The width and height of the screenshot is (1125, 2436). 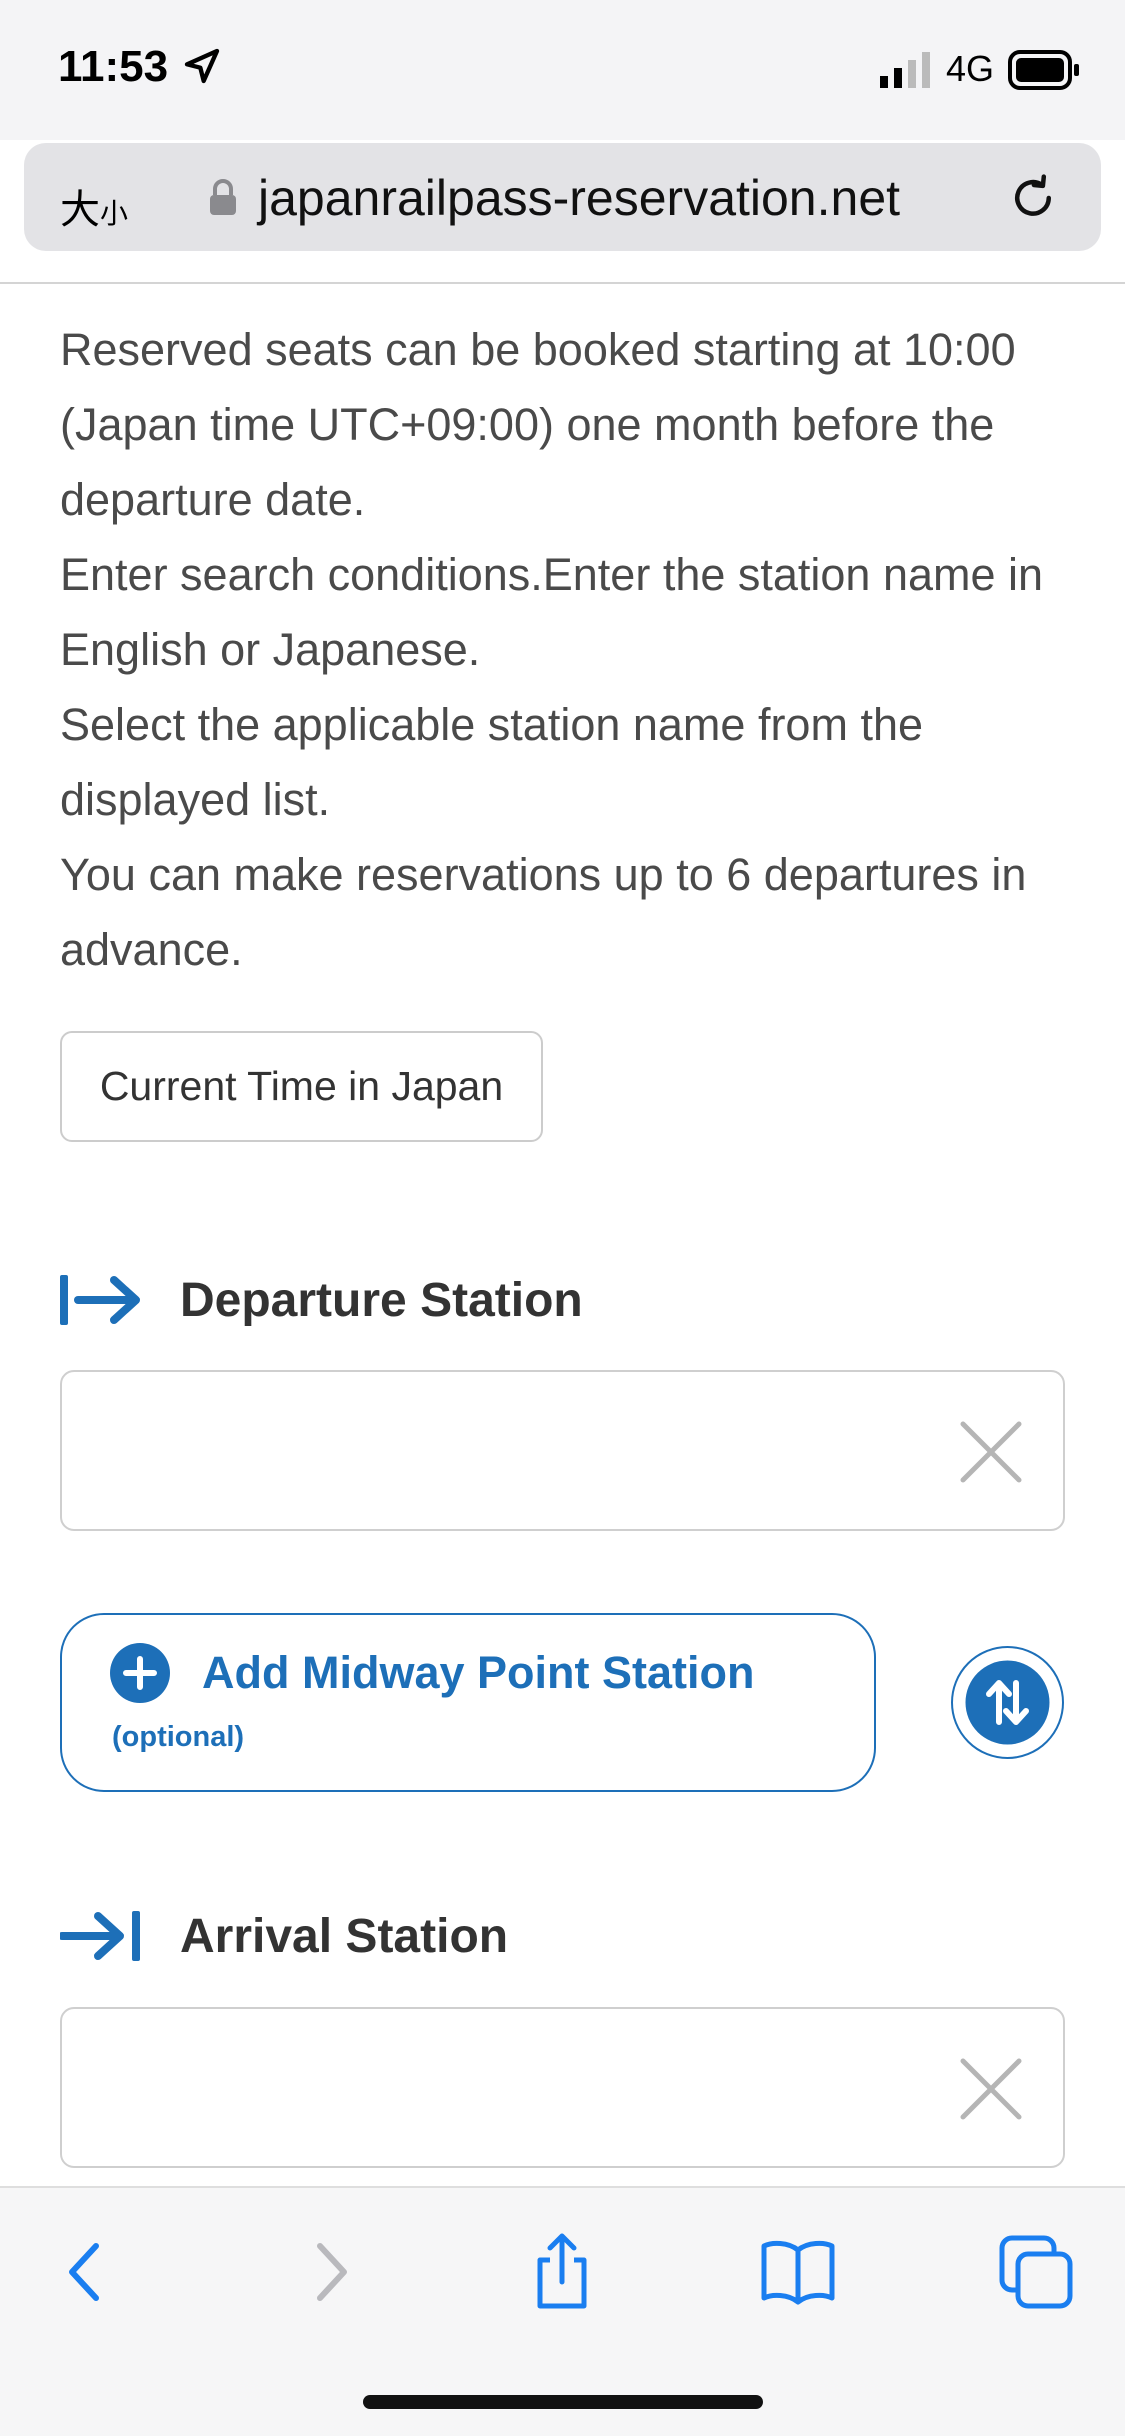 What do you see at coordinates (301, 1086) in the screenshot?
I see `current-time-button: Current Time in Japan` at bounding box center [301, 1086].